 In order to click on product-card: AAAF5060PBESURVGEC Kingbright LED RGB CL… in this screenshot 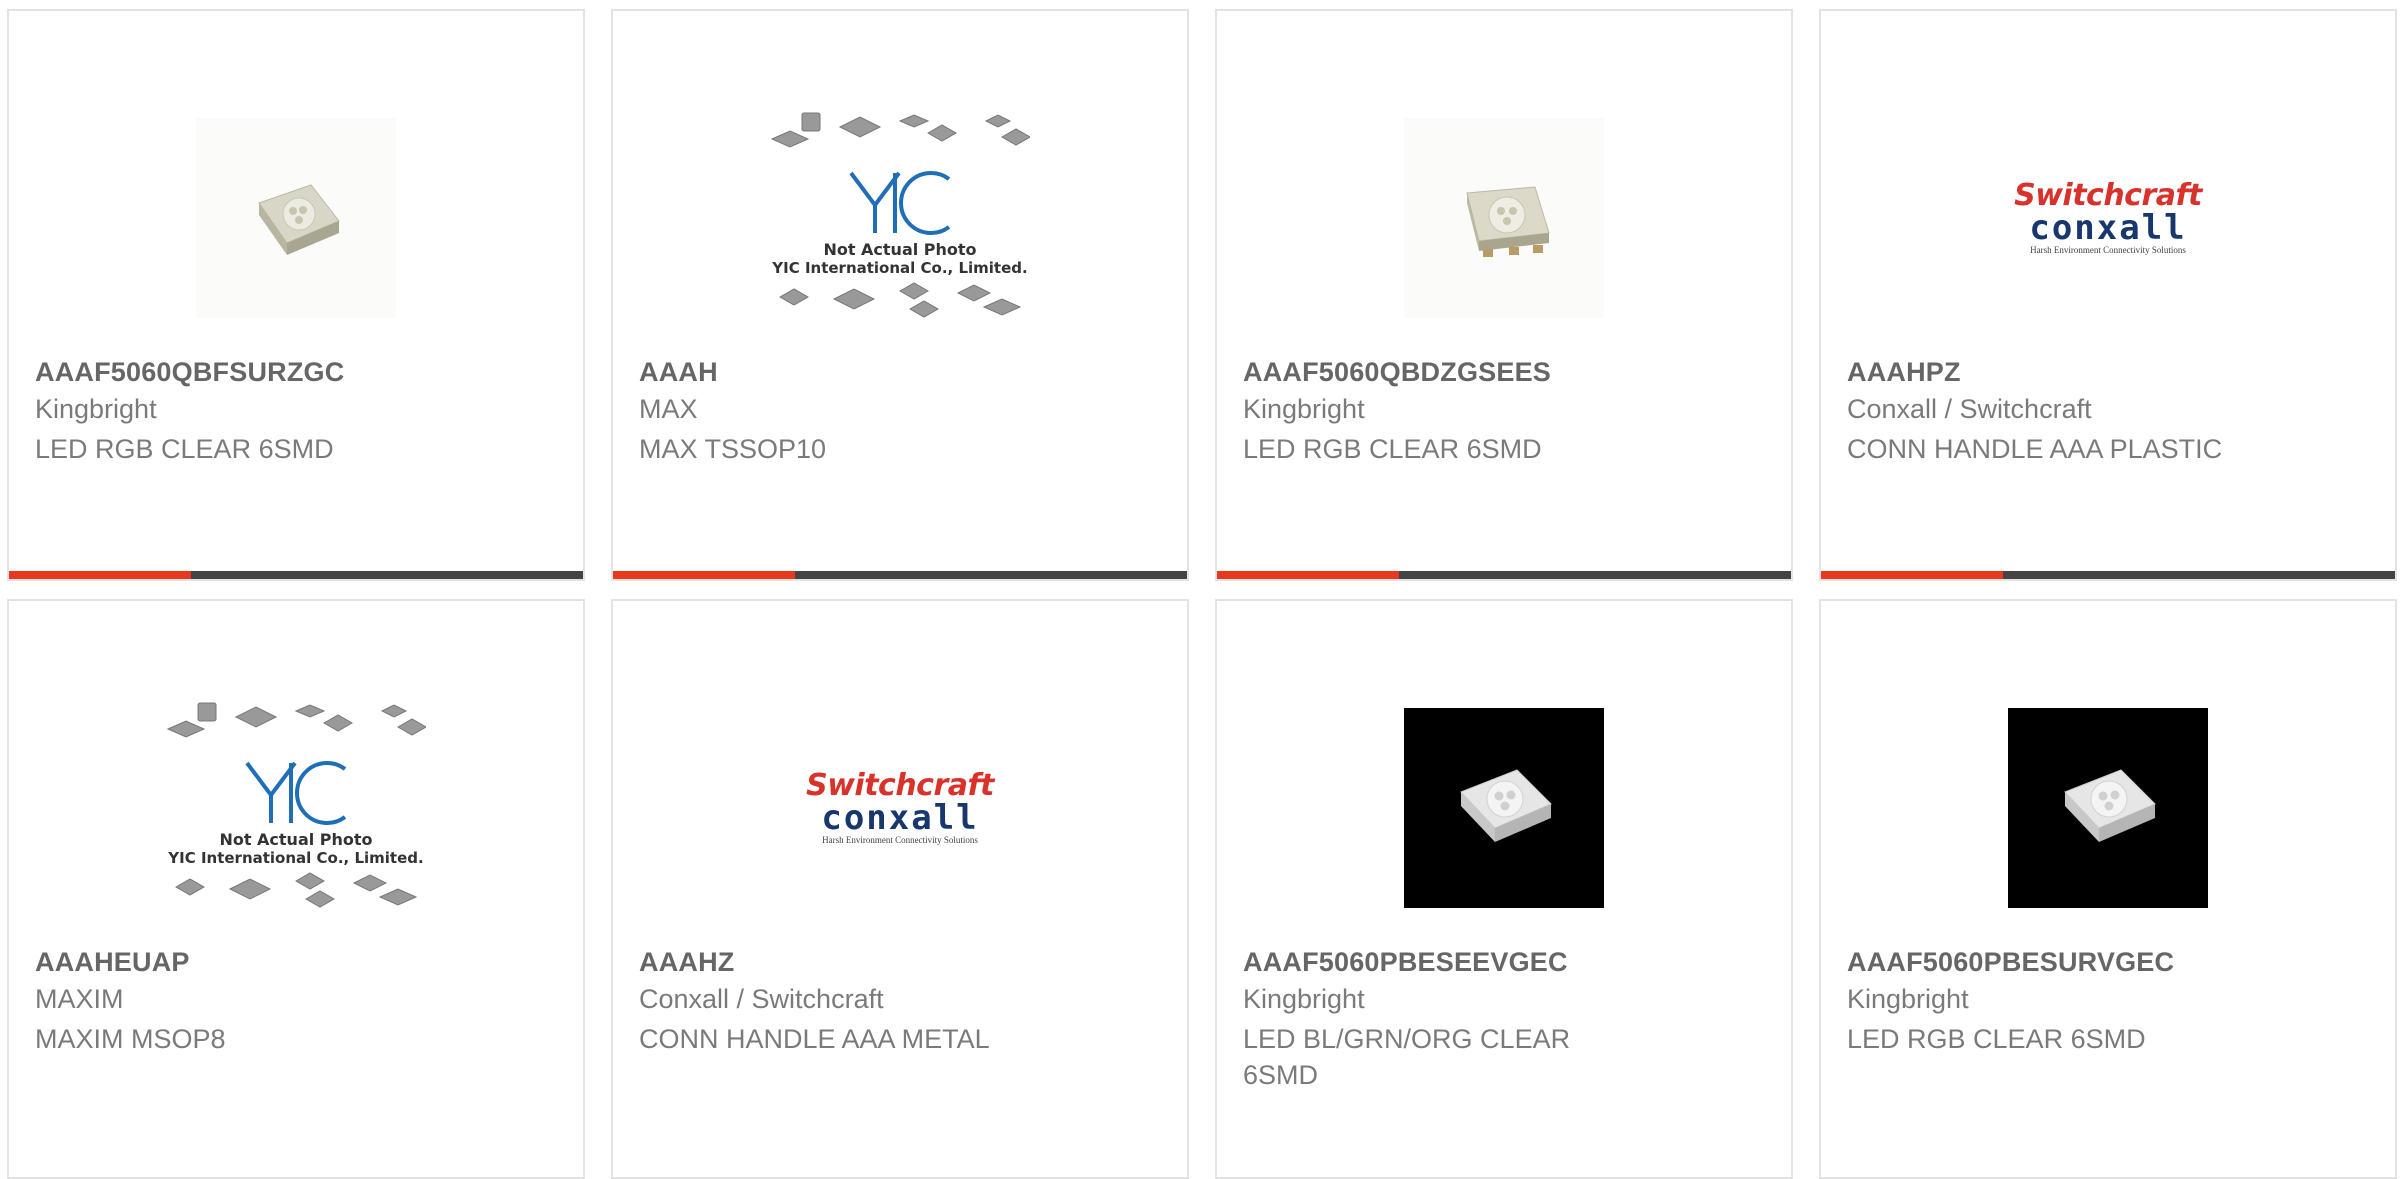, I will do `click(2108, 889)`.